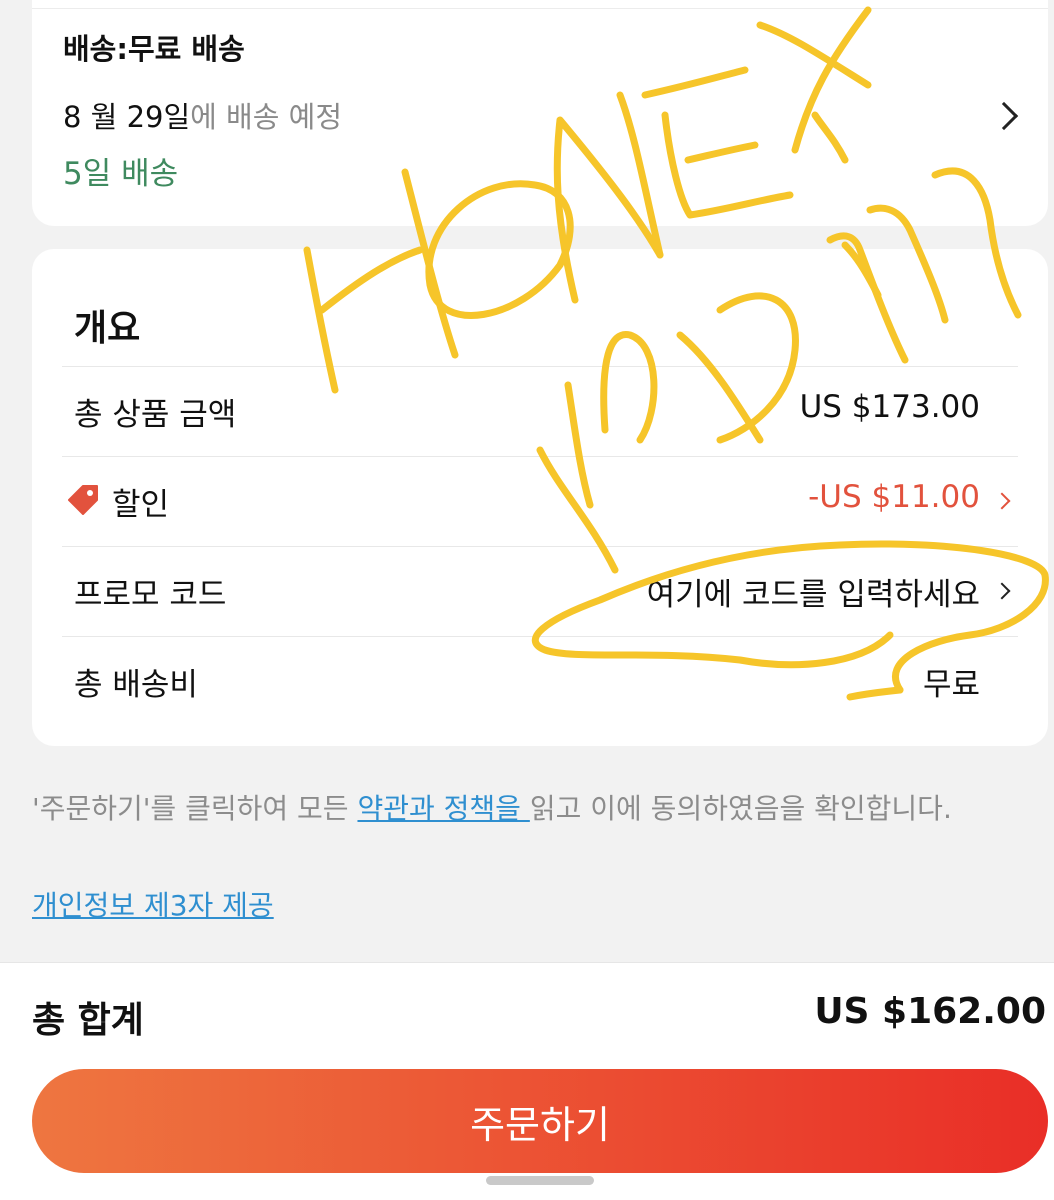 Image resolution: width=1054 pixels, height=1200 pixels. I want to click on terms-link: 약관과 정책을, so click(443, 808).